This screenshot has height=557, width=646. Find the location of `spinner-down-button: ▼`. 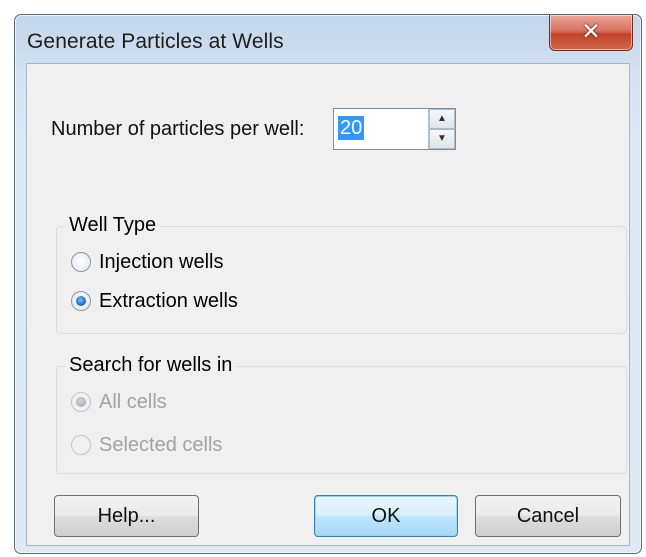

spinner-down-button: ▼ is located at coordinates (442, 139).